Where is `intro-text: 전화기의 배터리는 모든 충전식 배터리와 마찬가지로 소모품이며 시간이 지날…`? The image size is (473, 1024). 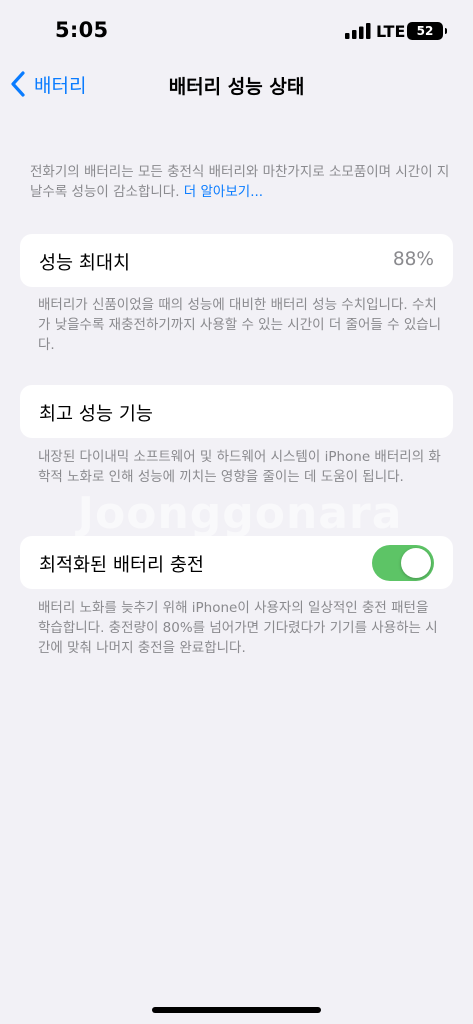
intro-text: 전화기의 배터리는 모든 충전식 배터리와 마찬가지로 소모품이며 시간이 지날… is located at coordinates (240, 182).